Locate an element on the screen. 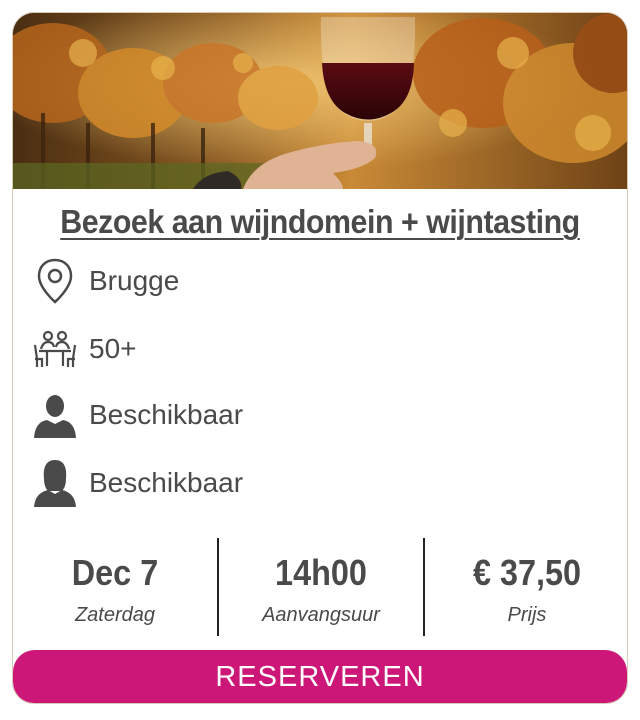 The width and height of the screenshot is (640, 720). date-fact: Dec 7 Zaterdag is located at coordinates (115, 588).